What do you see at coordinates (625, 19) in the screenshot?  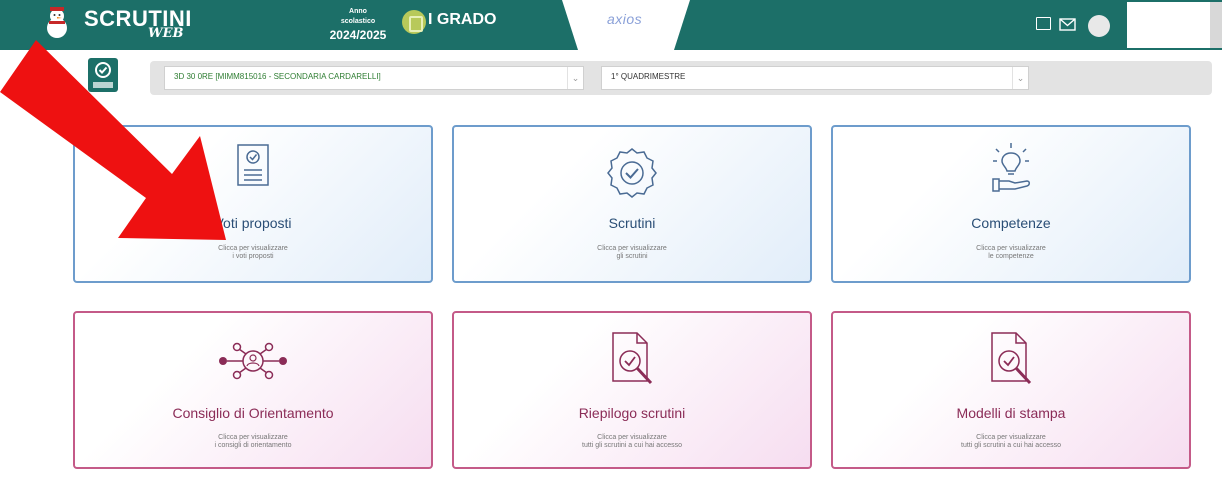 I see `axios-logo: axios` at bounding box center [625, 19].